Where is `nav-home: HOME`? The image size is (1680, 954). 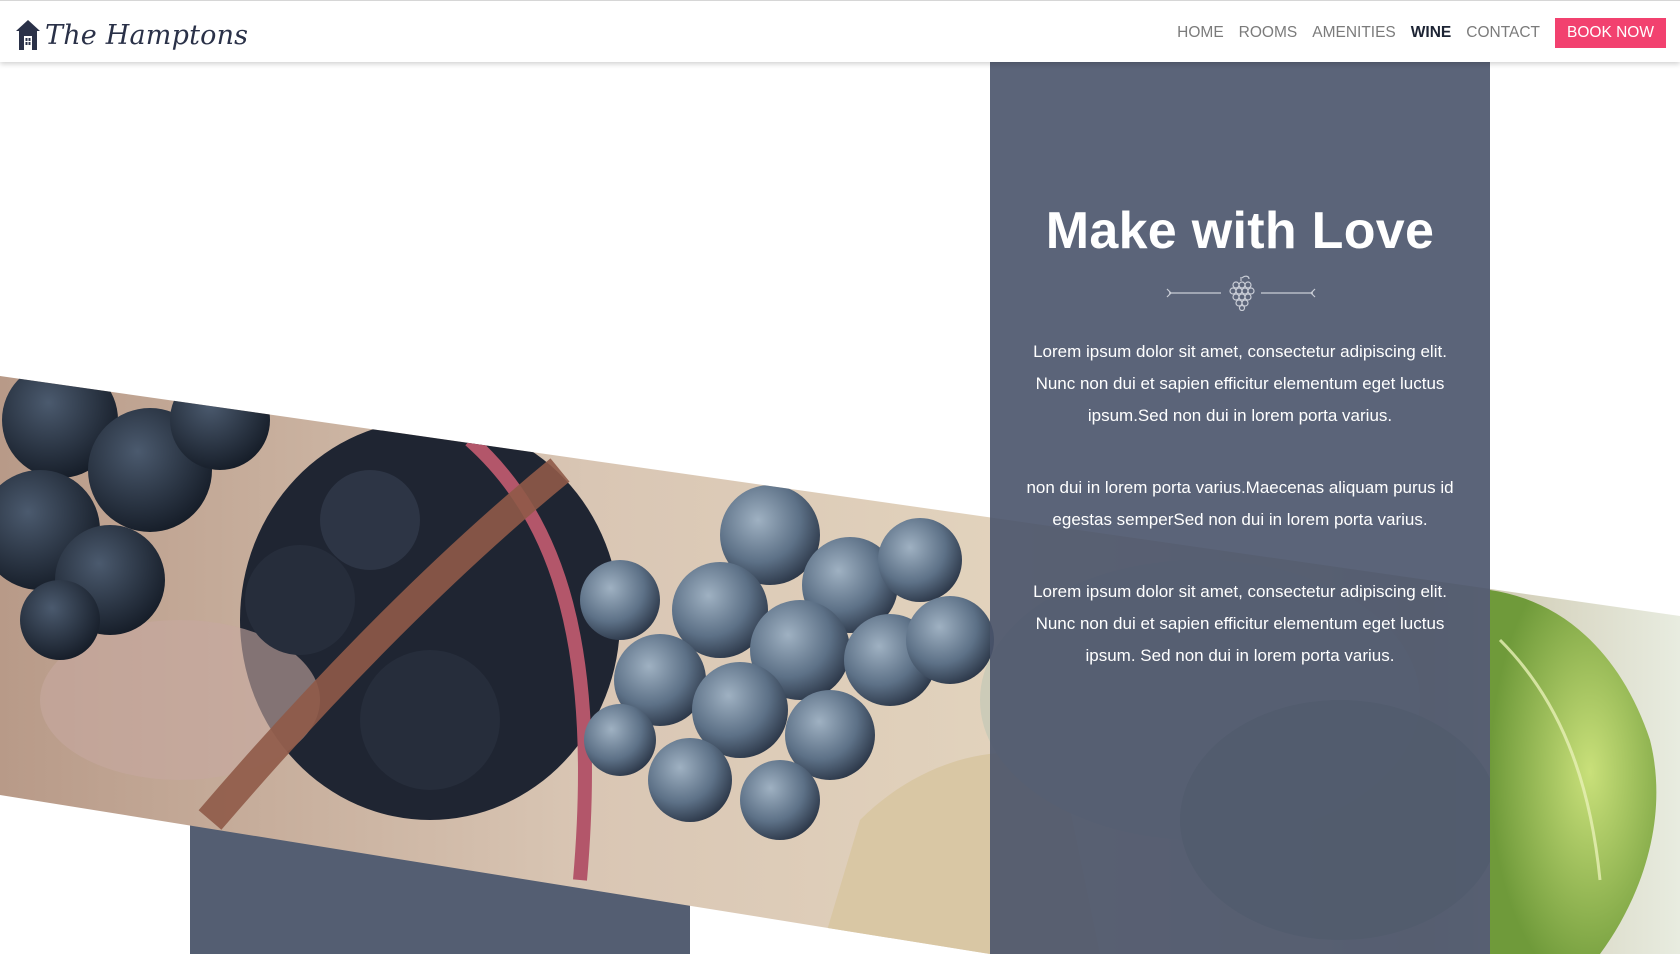 nav-home: HOME is located at coordinates (1200, 33).